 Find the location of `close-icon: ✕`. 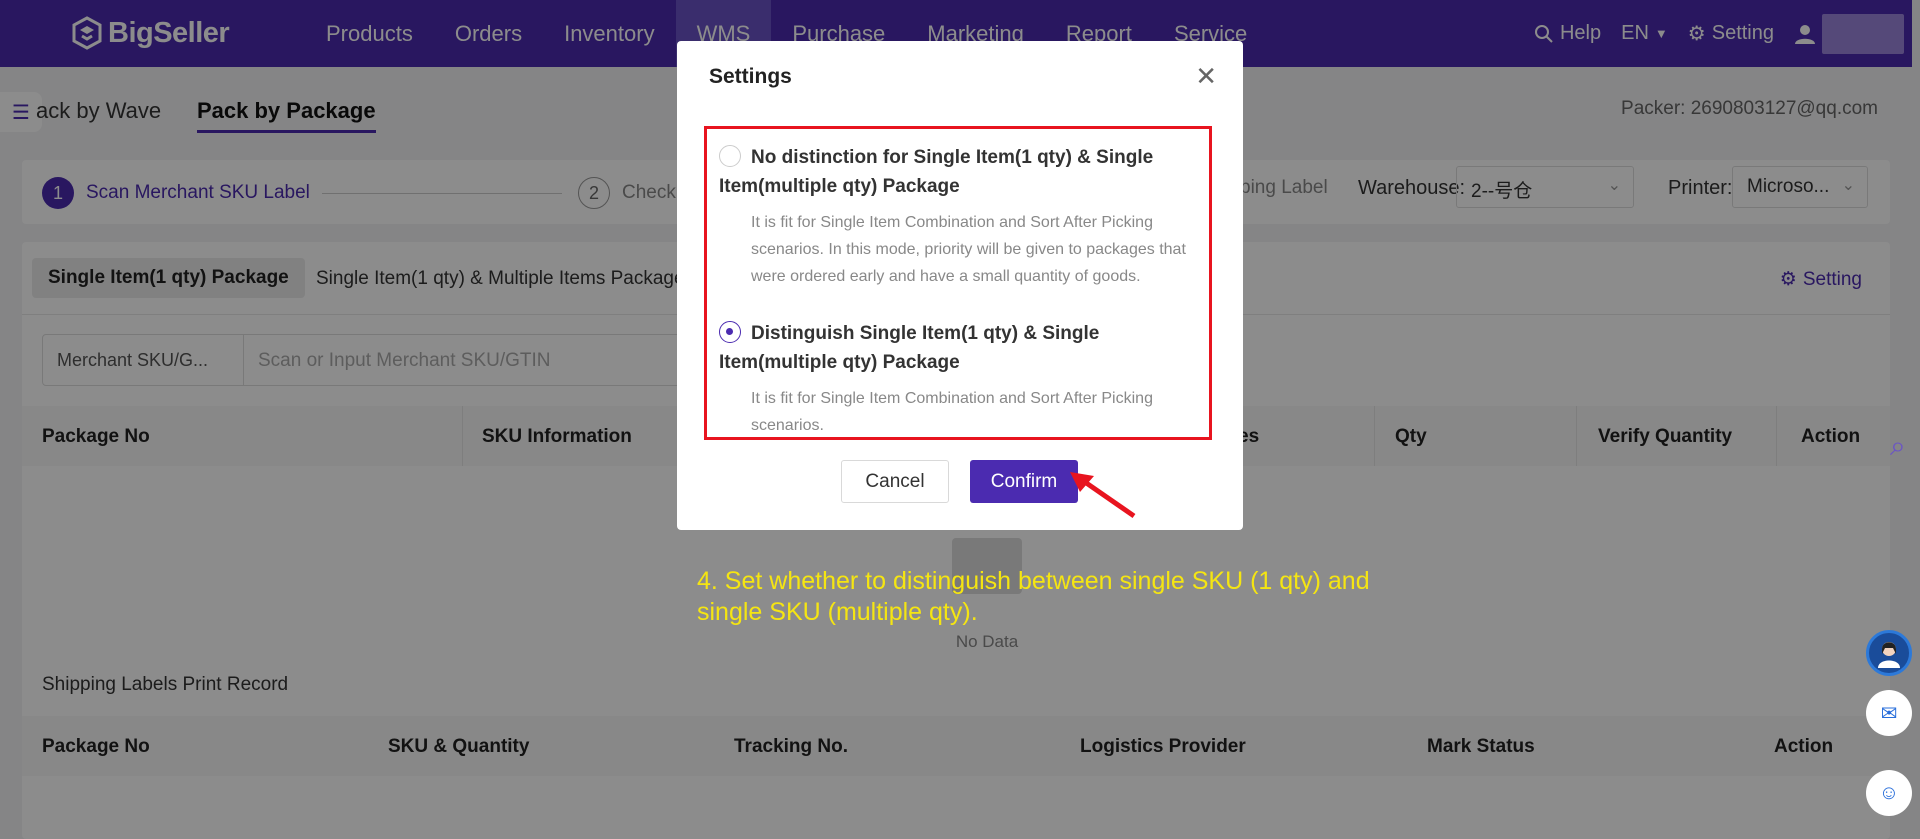

close-icon: ✕ is located at coordinates (1206, 76).